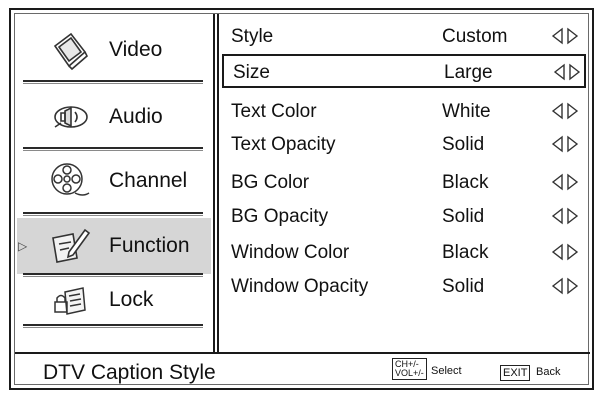 This screenshot has width=601, height=396. I want to click on option-row-window-opacity: Window Opacity Solid, so click(404, 287).